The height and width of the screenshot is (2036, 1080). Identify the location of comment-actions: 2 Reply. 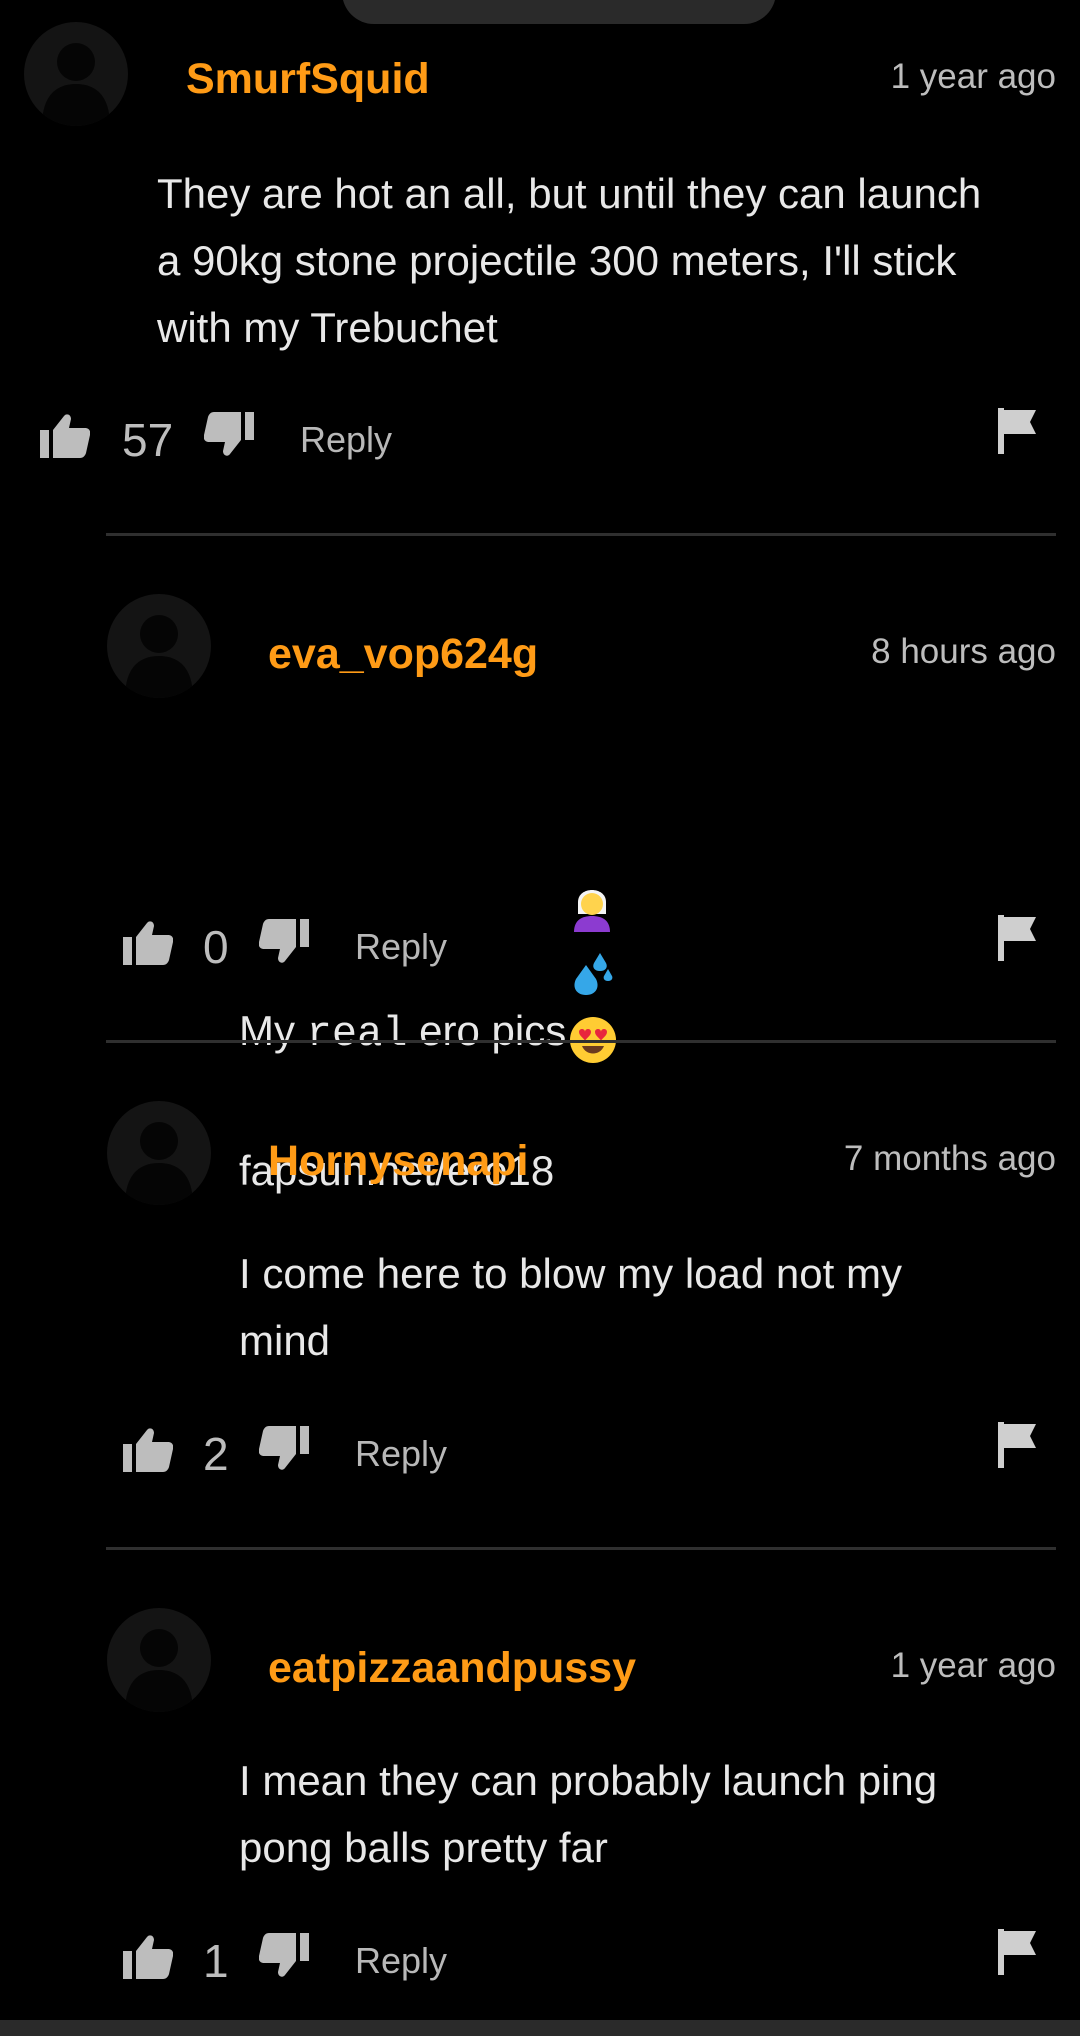
(593, 1453).